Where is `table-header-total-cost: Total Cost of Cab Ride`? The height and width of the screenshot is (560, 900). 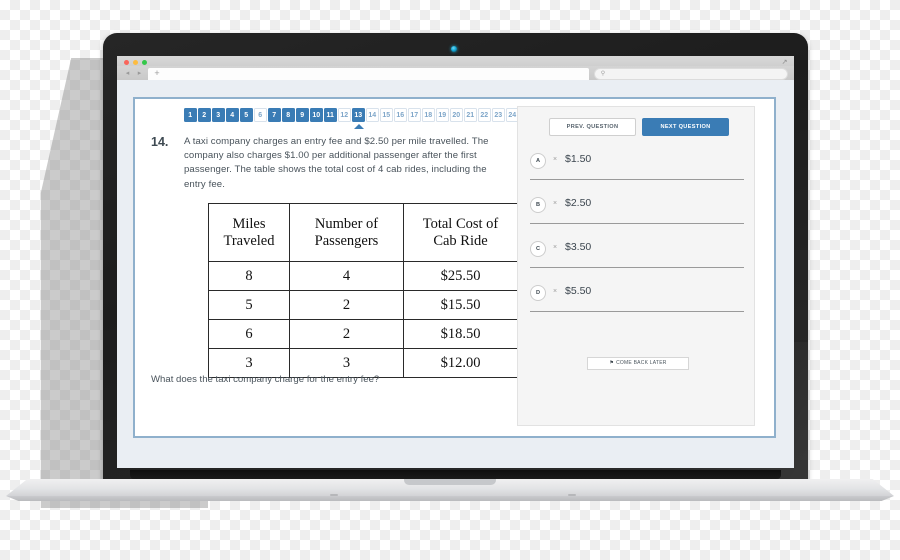
table-header-total-cost: Total Cost of Cab Ride is located at coordinates (460, 232).